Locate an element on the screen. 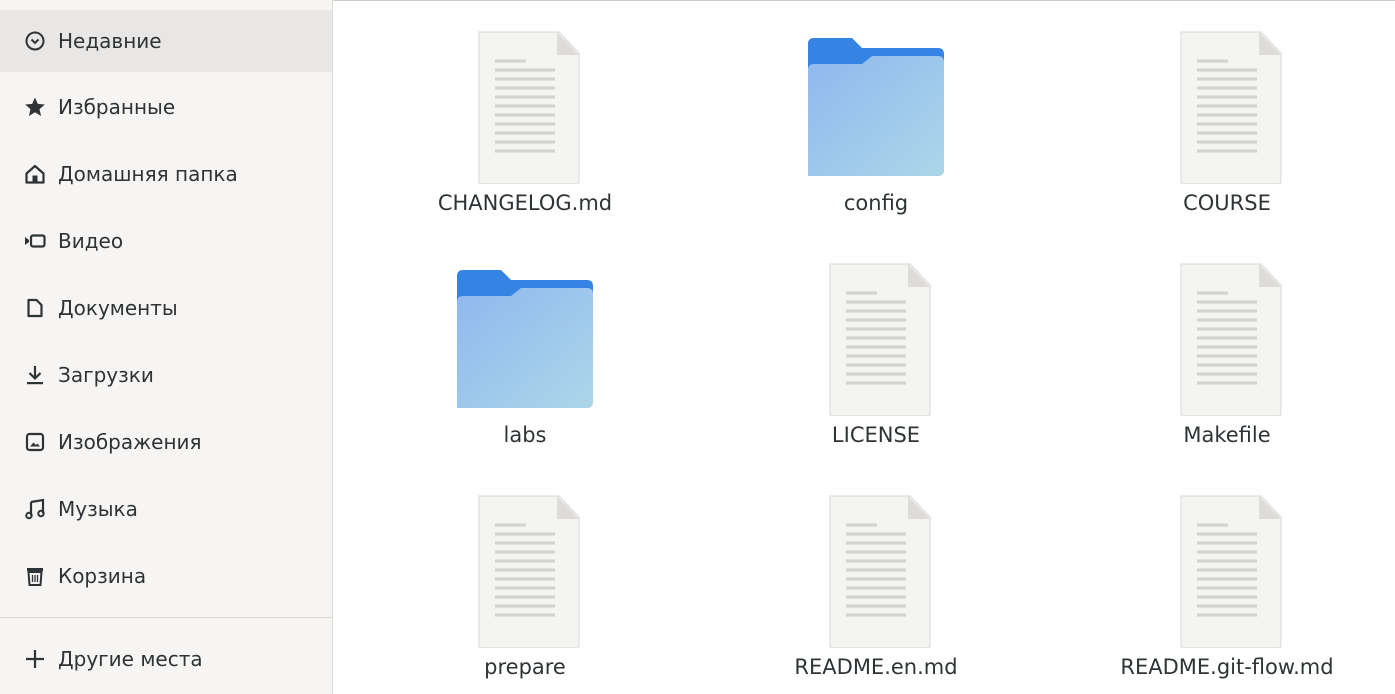  sidebar-item-trash: Корзина is located at coordinates (166, 576).